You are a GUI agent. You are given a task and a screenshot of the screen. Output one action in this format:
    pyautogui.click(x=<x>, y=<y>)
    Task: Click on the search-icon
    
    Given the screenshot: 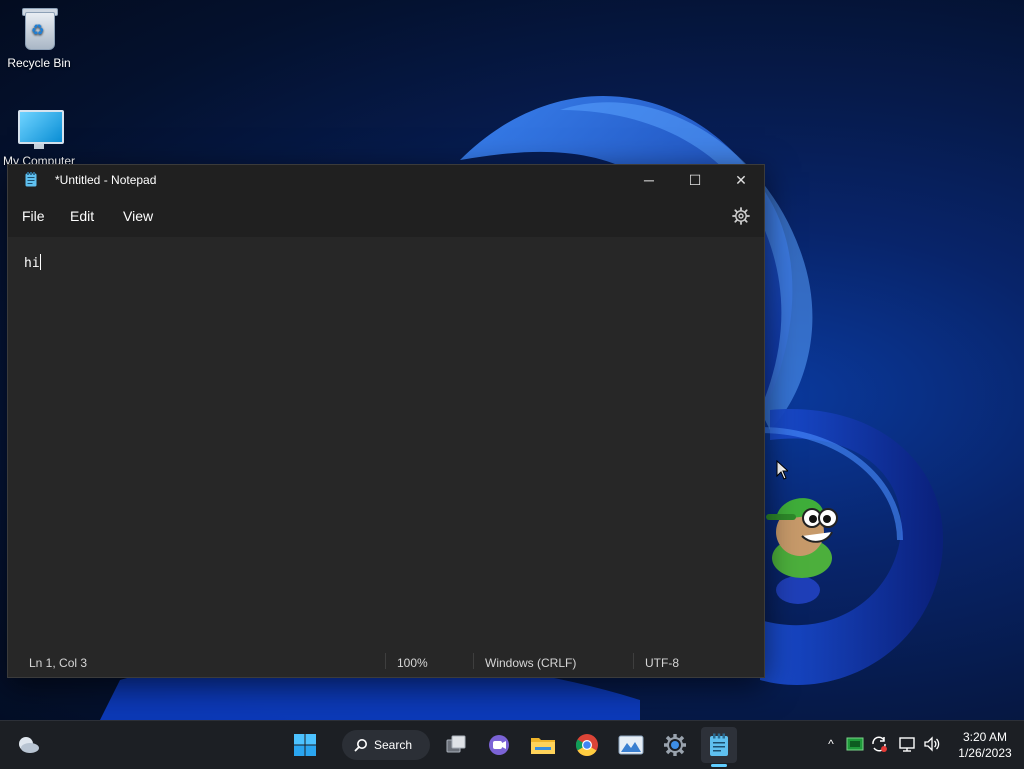 What is the action you would take?
    pyautogui.click(x=360, y=745)
    